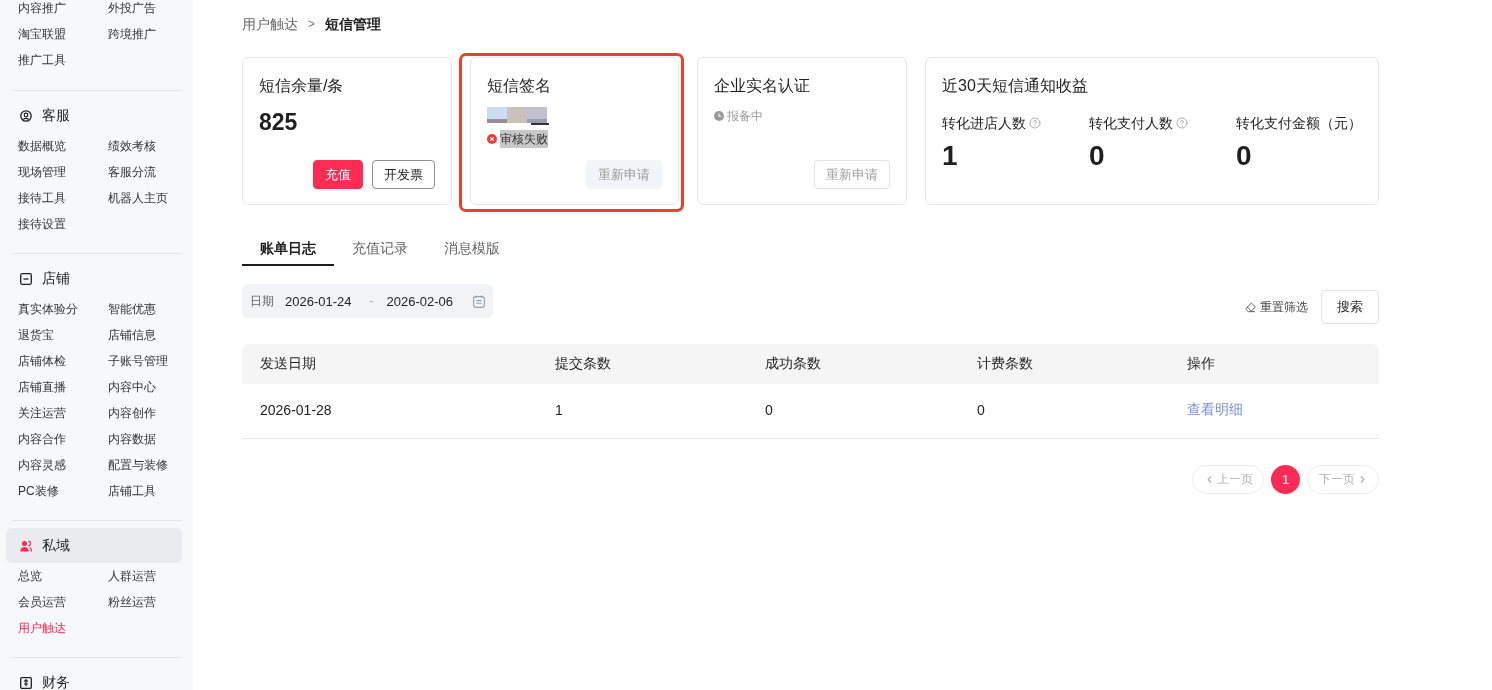 Image resolution: width=1492 pixels, height=690 pixels. Describe the element at coordinates (262, 301) in the screenshot. I see `date-label: 日期` at that location.